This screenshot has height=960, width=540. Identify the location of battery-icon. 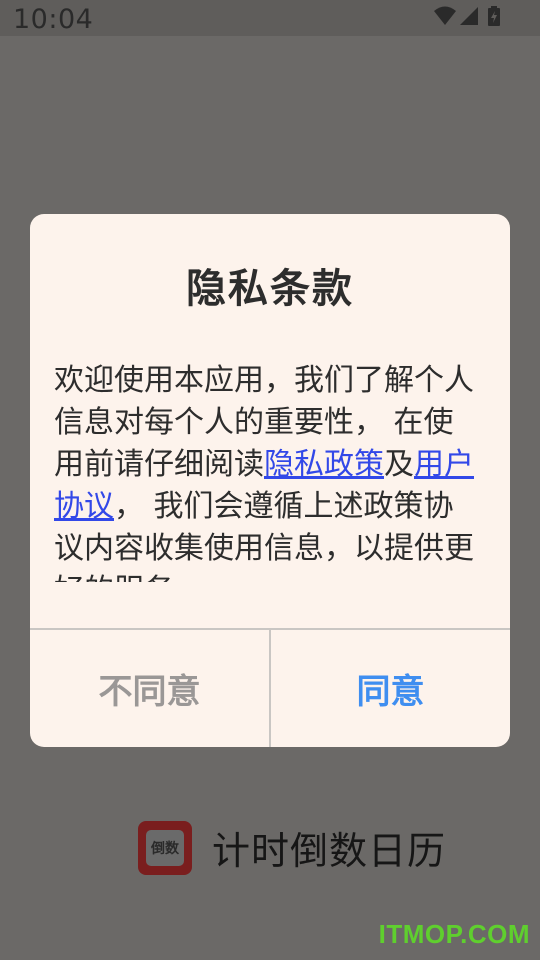
(494, 16).